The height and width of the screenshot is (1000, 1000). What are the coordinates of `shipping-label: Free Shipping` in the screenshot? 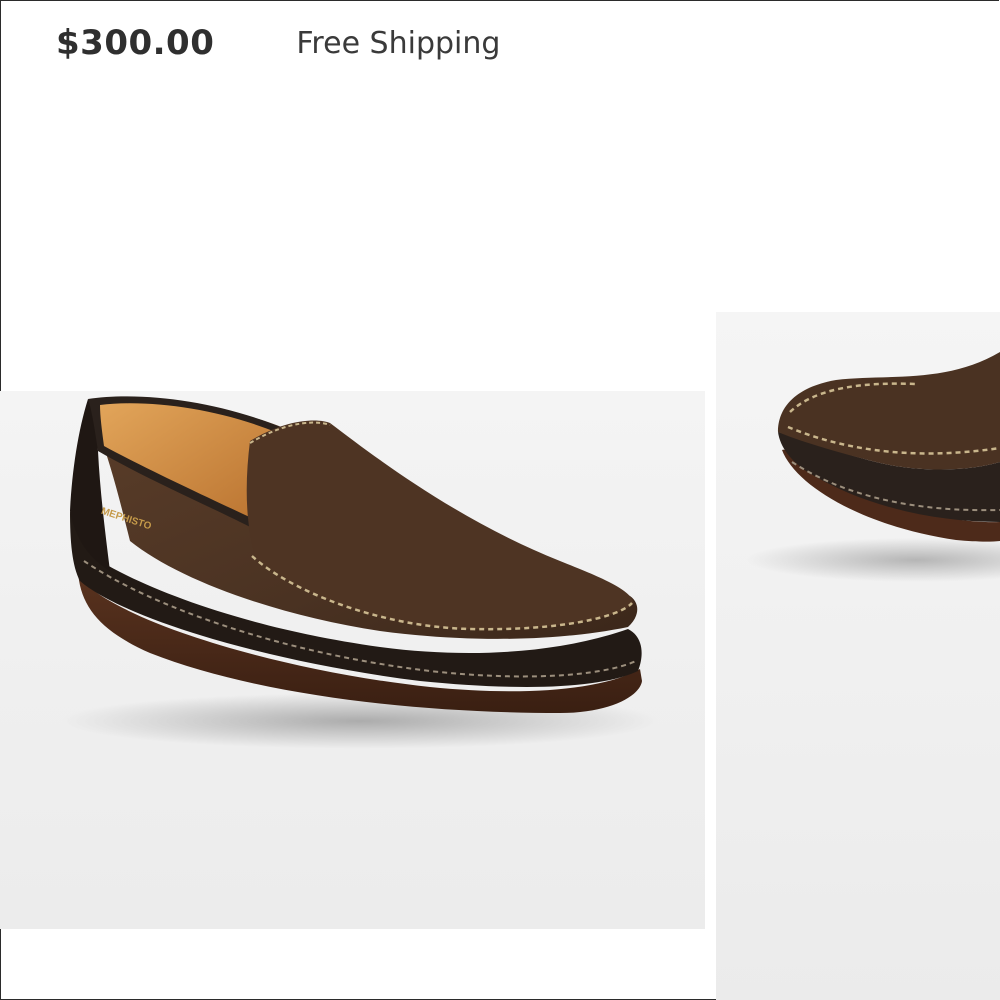 It's located at (398, 43).